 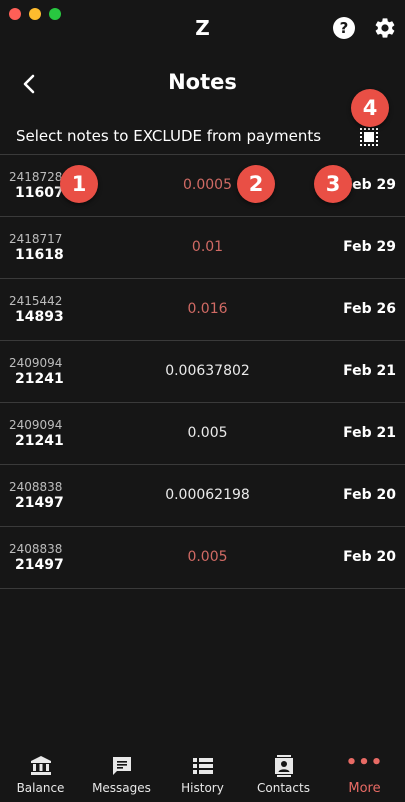 What do you see at coordinates (203, 766) in the screenshot?
I see `history-icon` at bounding box center [203, 766].